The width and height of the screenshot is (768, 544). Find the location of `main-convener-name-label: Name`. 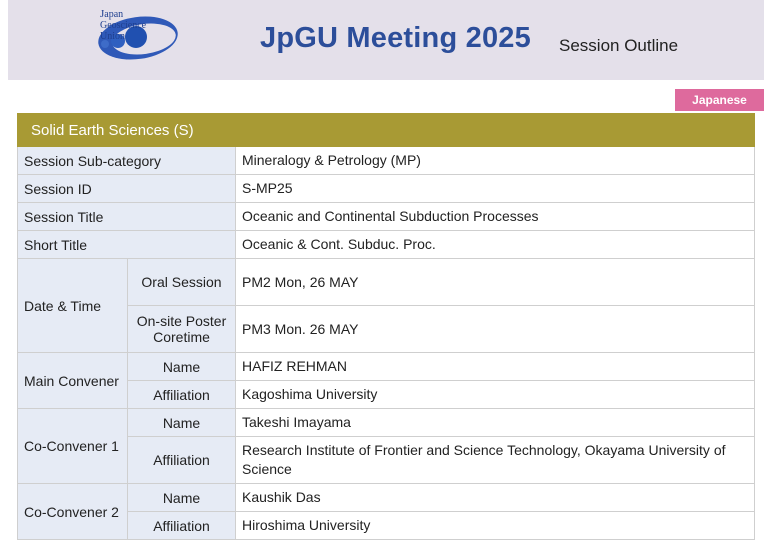

main-convener-name-label: Name is located at coordinates (181, 366).